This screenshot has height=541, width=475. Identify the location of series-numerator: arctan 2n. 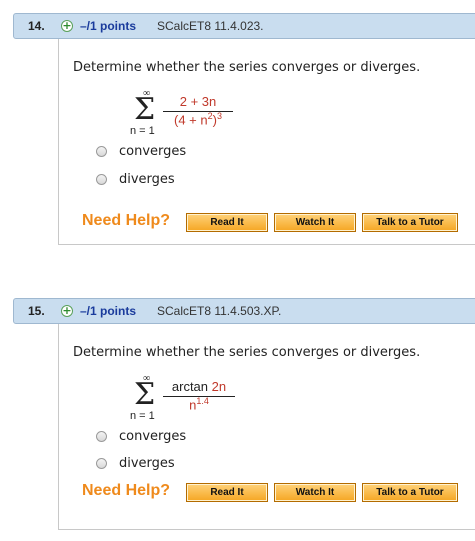
(199, 386).